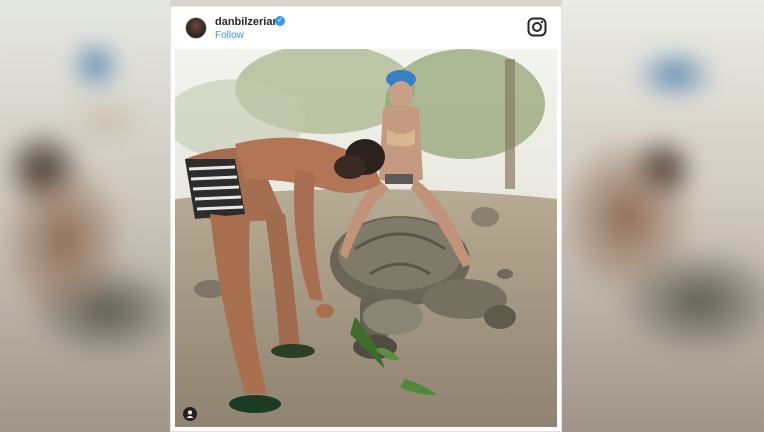 The height and width of the screenshot is (432, 764). Describe the element at coordinates (247, 22) in the screenshot. I see `username-link: danbilzerian` at that location.